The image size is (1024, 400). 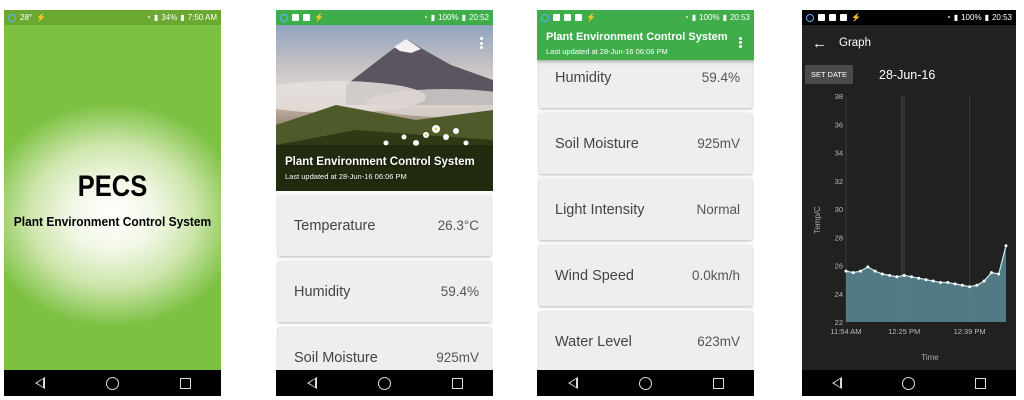 What do you see at coordinates (384, 225) in the screenshot?
I see `sensor-card: Temperature 26.3°C` at bounding box center [384, 225].